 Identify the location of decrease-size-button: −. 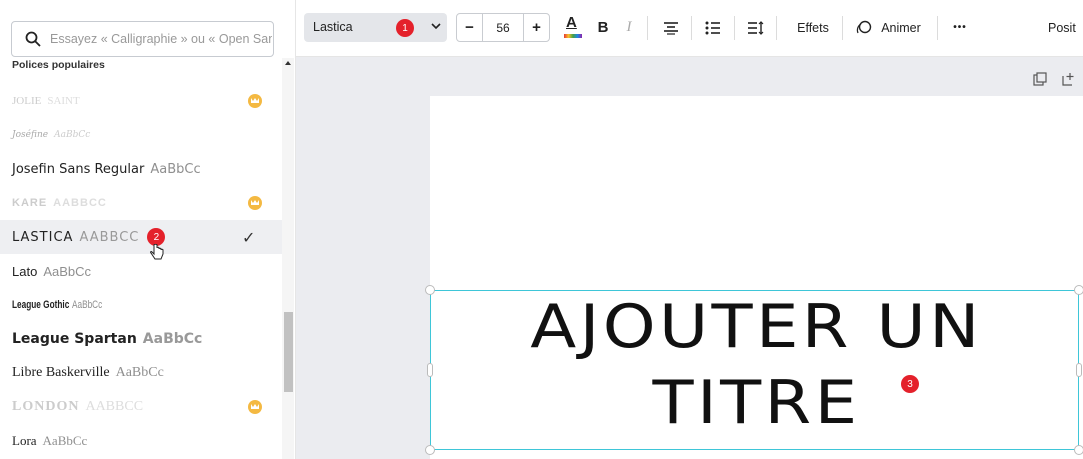
(469, 27).